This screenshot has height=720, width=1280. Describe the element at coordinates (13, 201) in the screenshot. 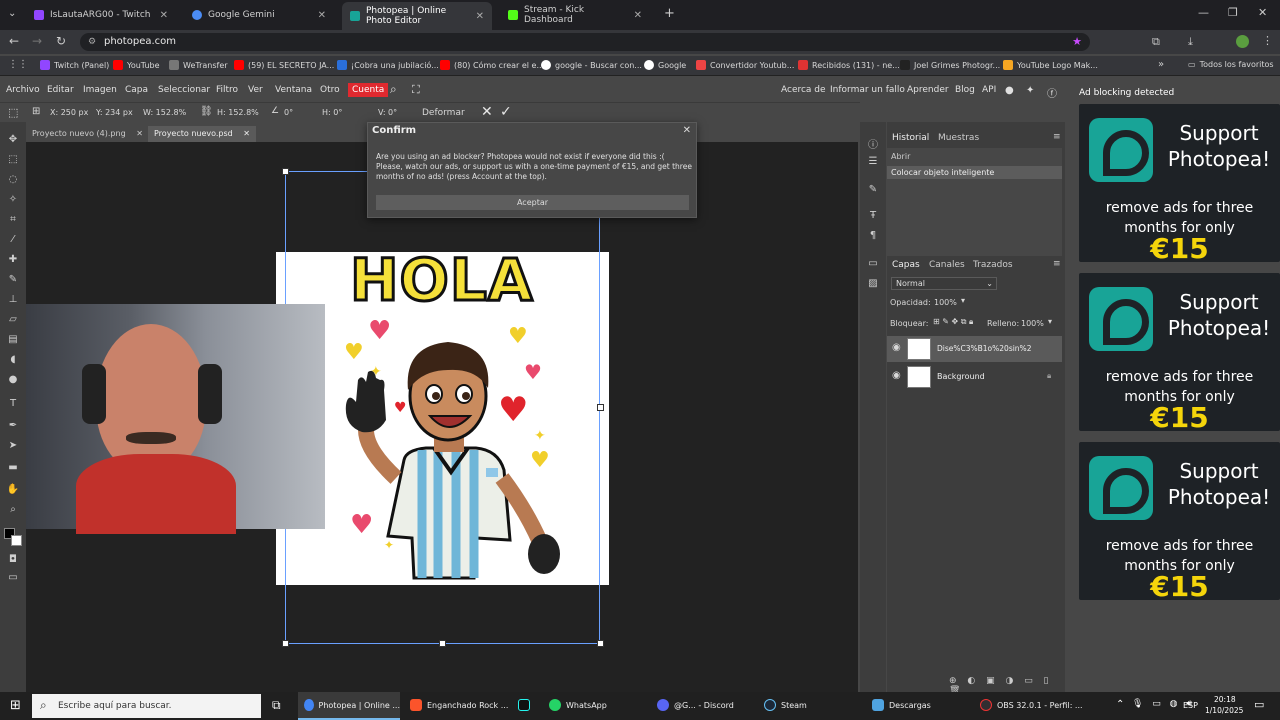

I see `magic-wand-icon: ✧` at that location.